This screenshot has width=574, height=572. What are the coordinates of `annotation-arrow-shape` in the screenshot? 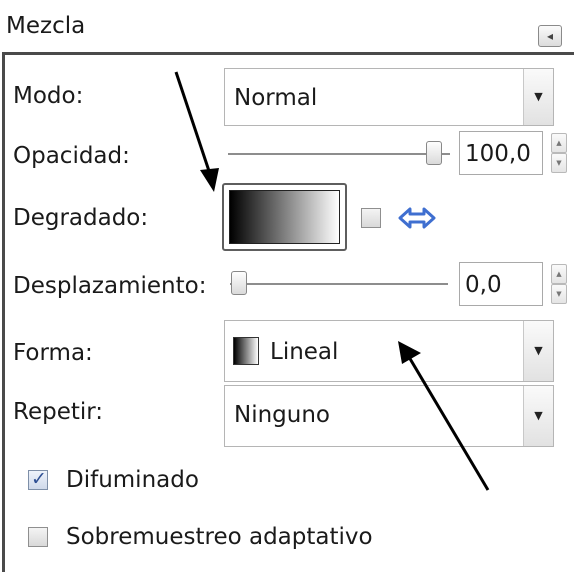 It's located at (448, 423).